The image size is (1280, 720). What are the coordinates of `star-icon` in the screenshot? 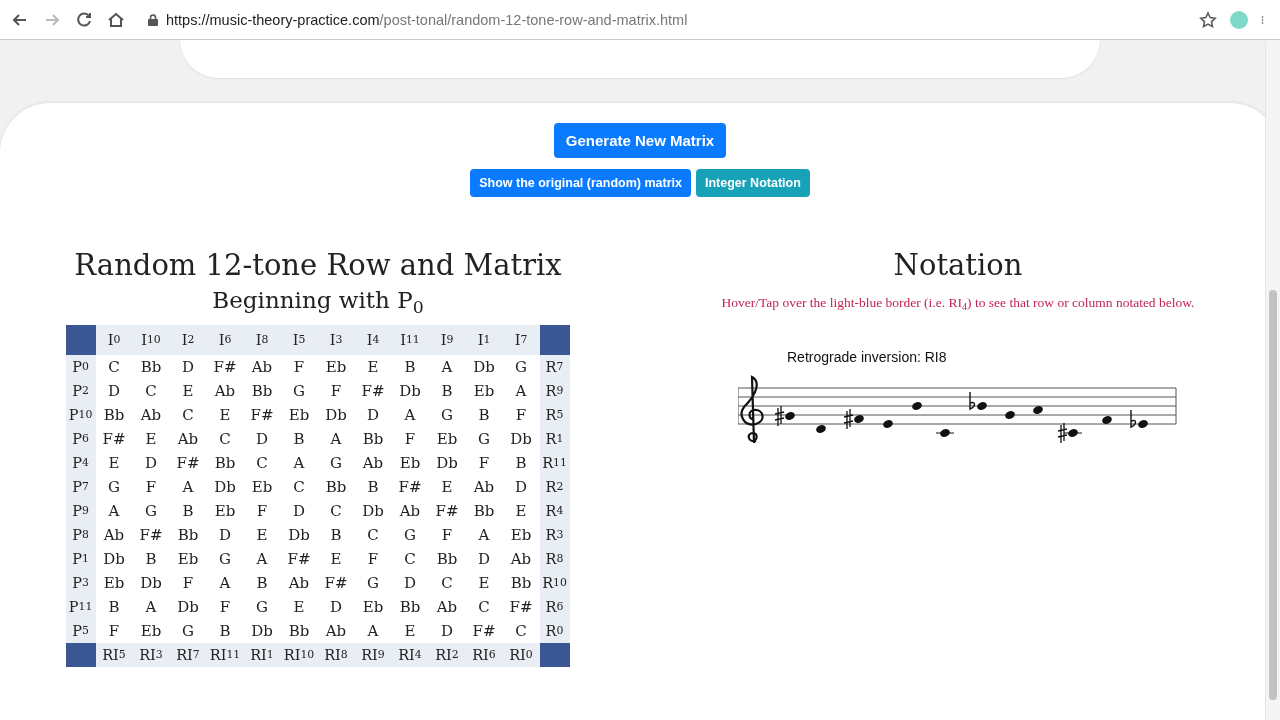 It's located at (1208, 19).